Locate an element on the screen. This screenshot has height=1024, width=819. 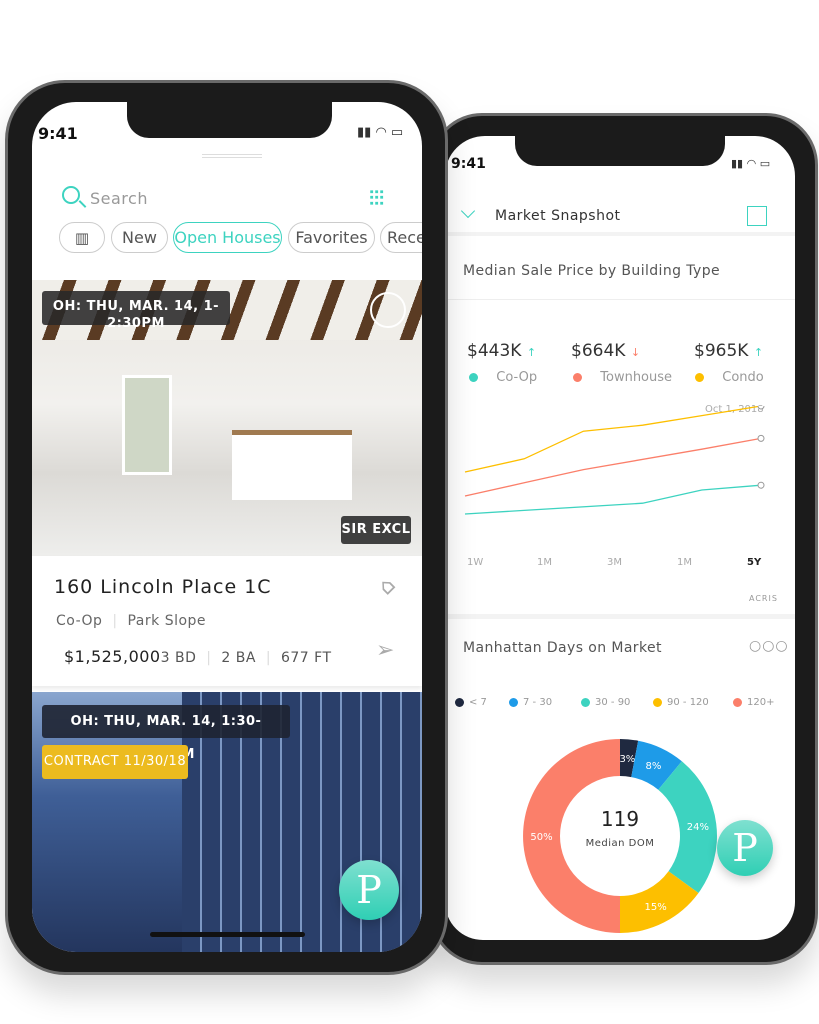
stat-coop-value: $443K ↑ is located at coordinates (502, 351).